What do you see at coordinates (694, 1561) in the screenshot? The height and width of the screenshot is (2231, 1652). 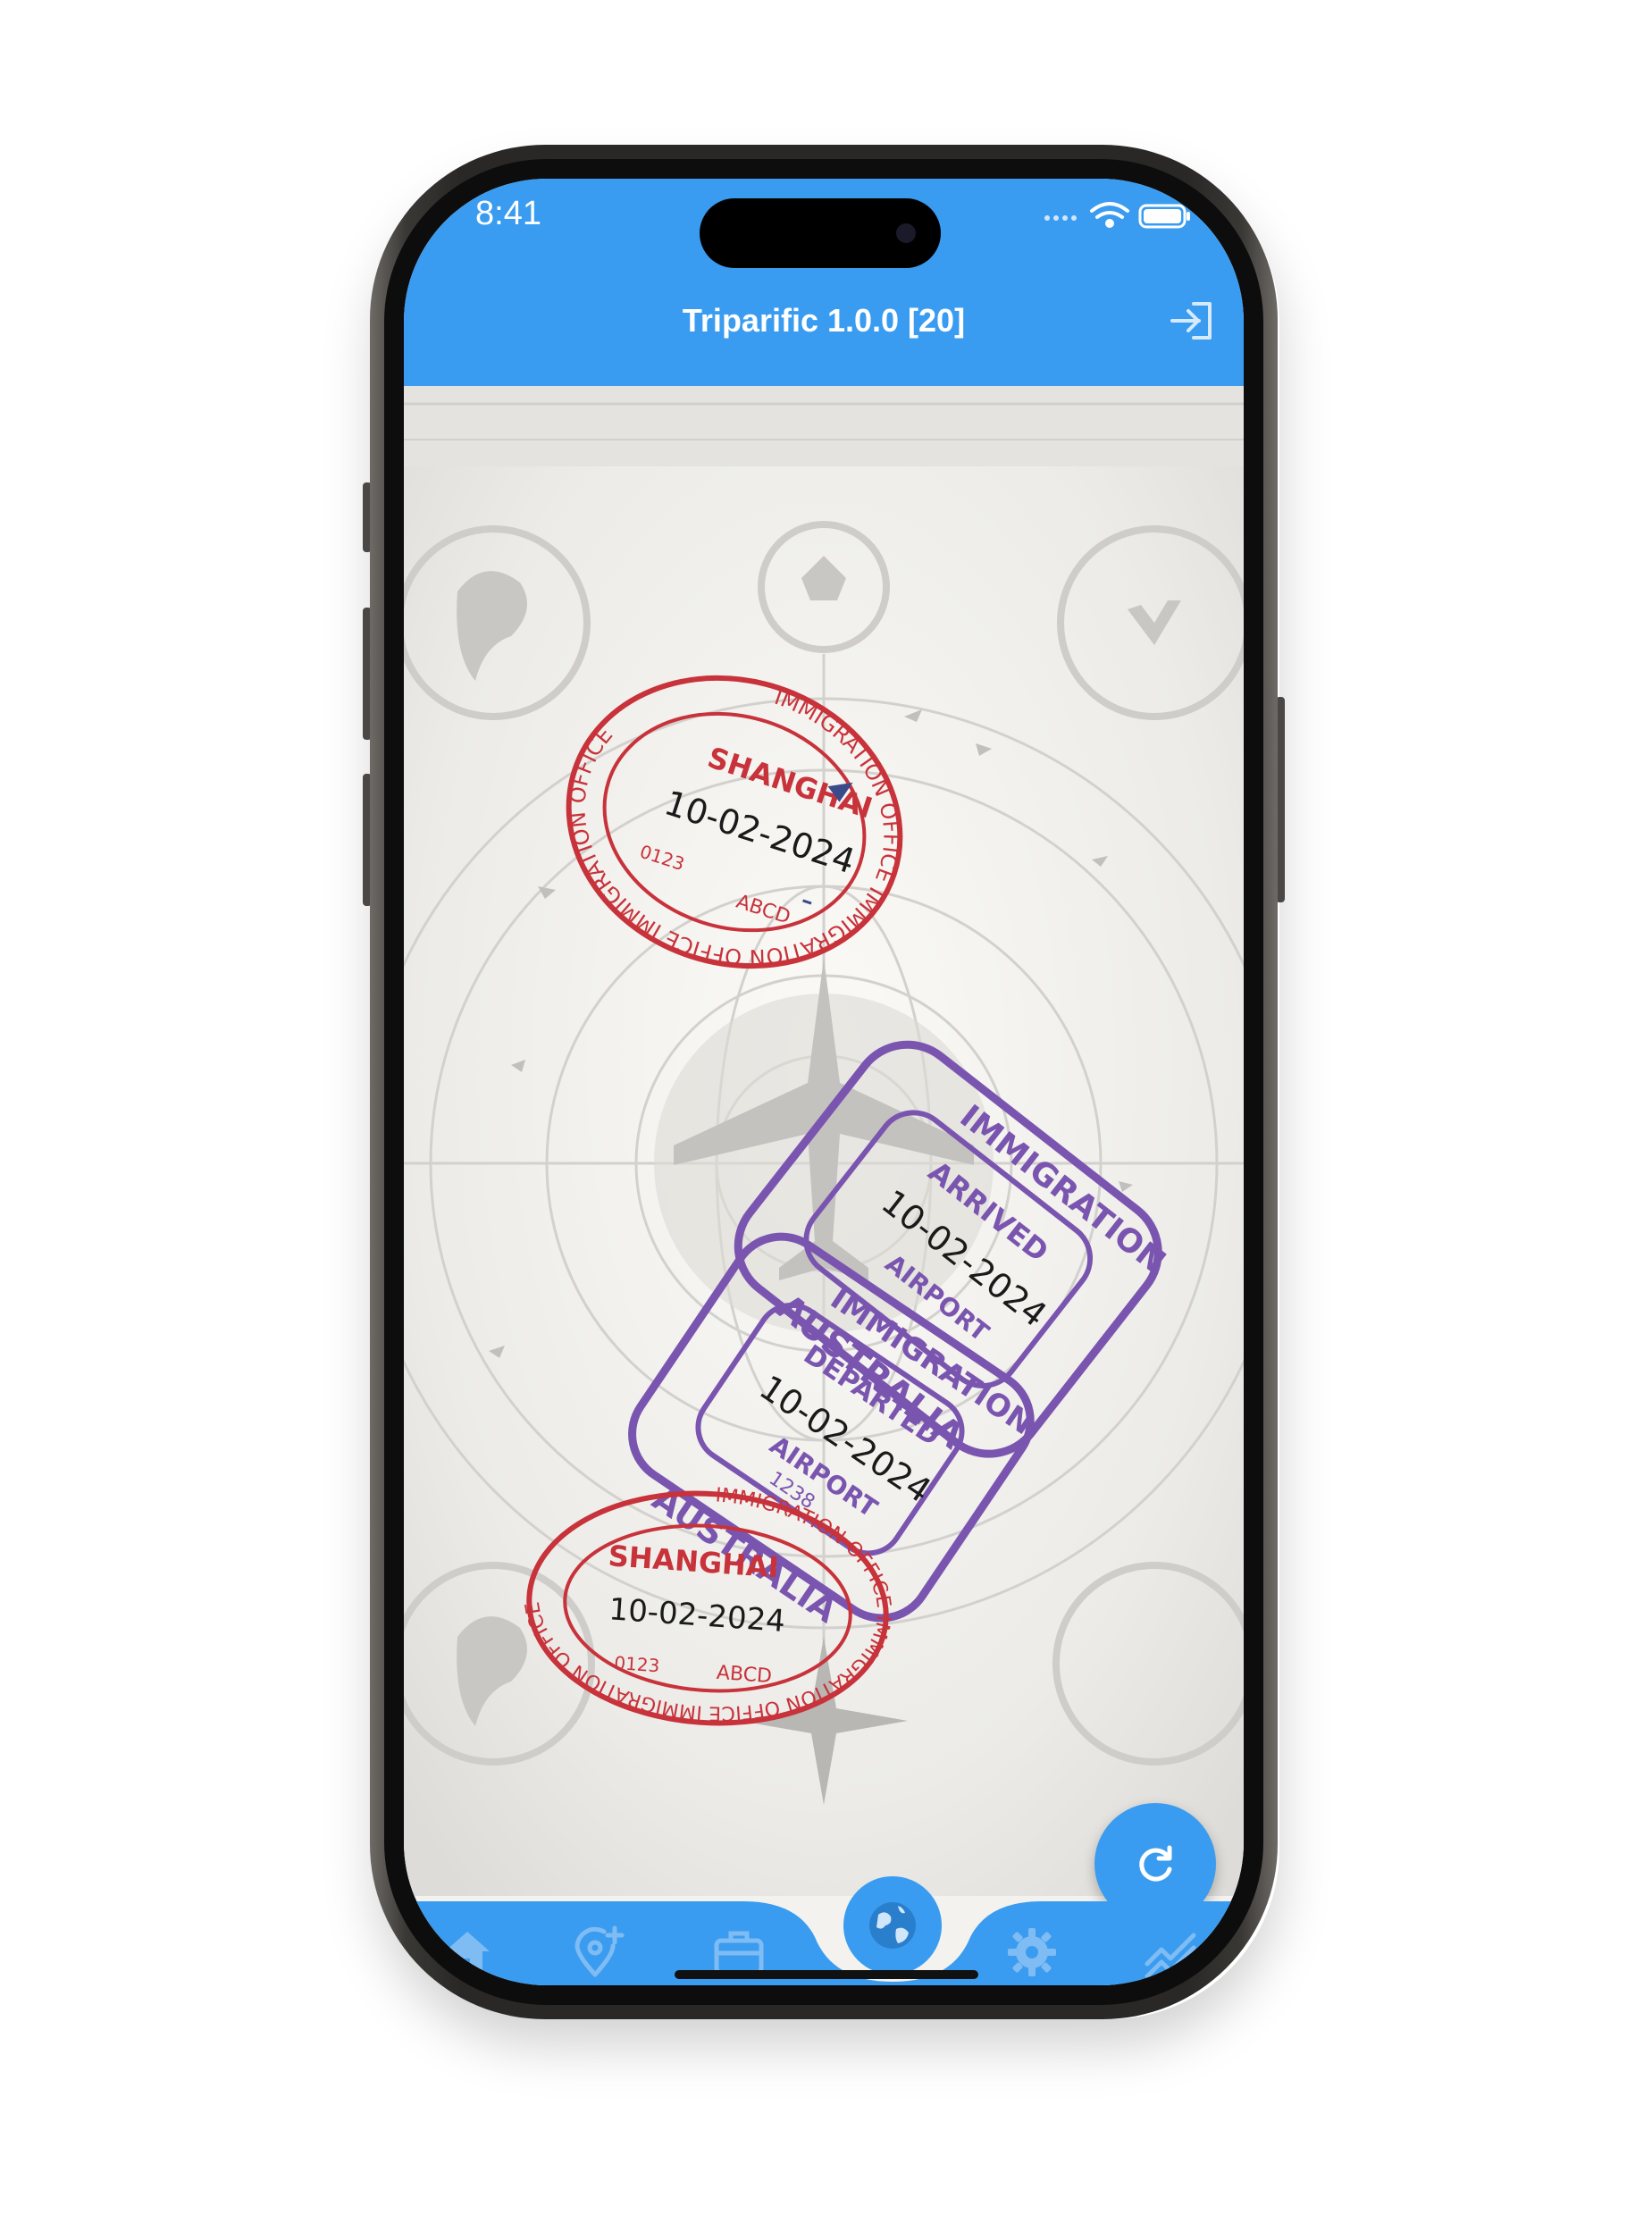 I see `shanghai-bottom-city: SHANGHAI` at bounding box center [694, 1561].